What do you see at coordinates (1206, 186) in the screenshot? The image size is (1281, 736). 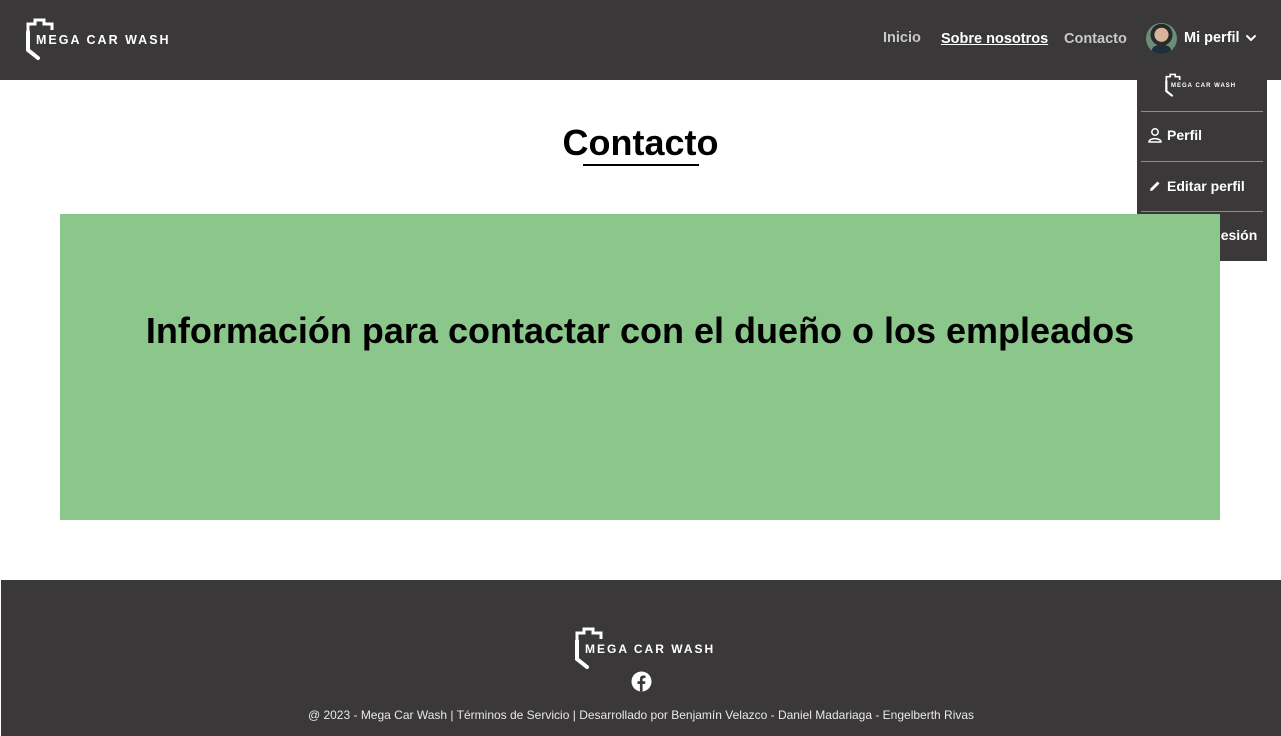 I see `menu-item-label: Editar perfil` at bounding box center [1206, 186].